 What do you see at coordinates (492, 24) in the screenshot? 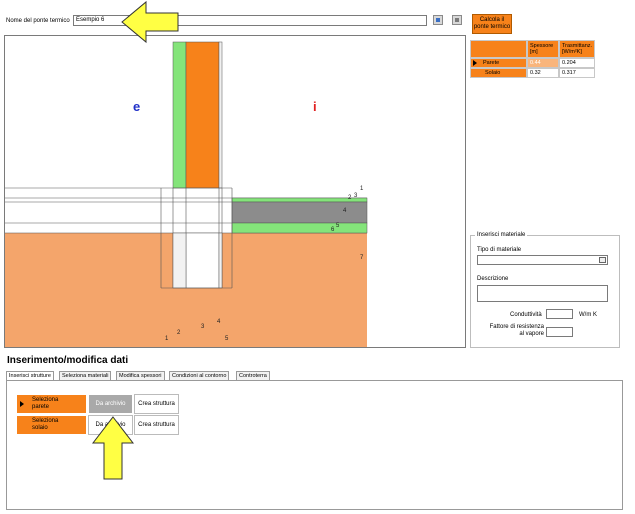
I see `calc-bridge-button: Calcola il ponte termico` at bounding box center [492, 24].